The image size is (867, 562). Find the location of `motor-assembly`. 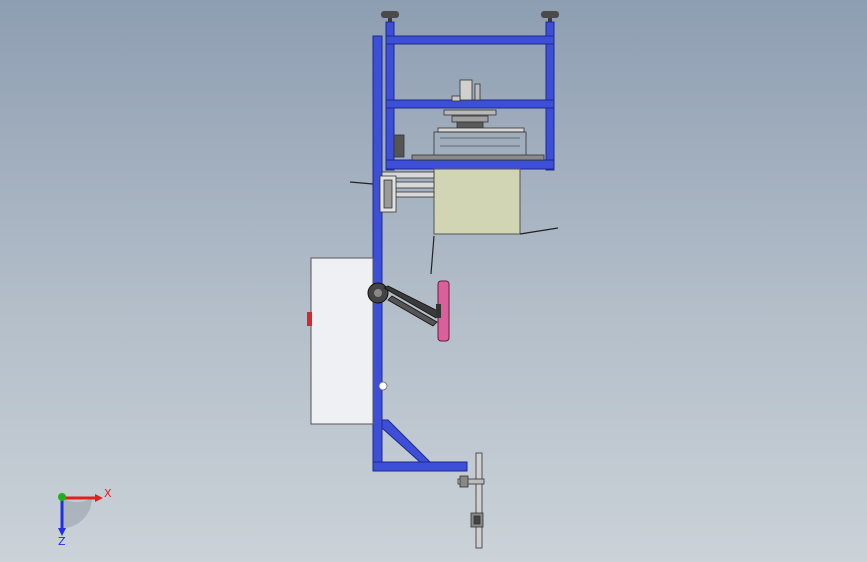

motor-assembly is located at coordinates (469, 120).